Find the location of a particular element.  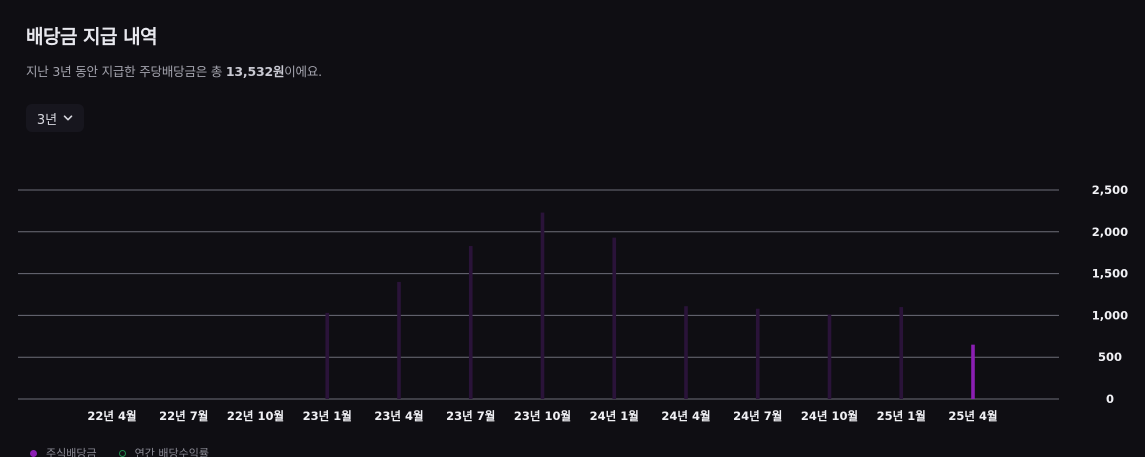

x-tick-label: 22년 10월 is located at coordinates (255, 416).